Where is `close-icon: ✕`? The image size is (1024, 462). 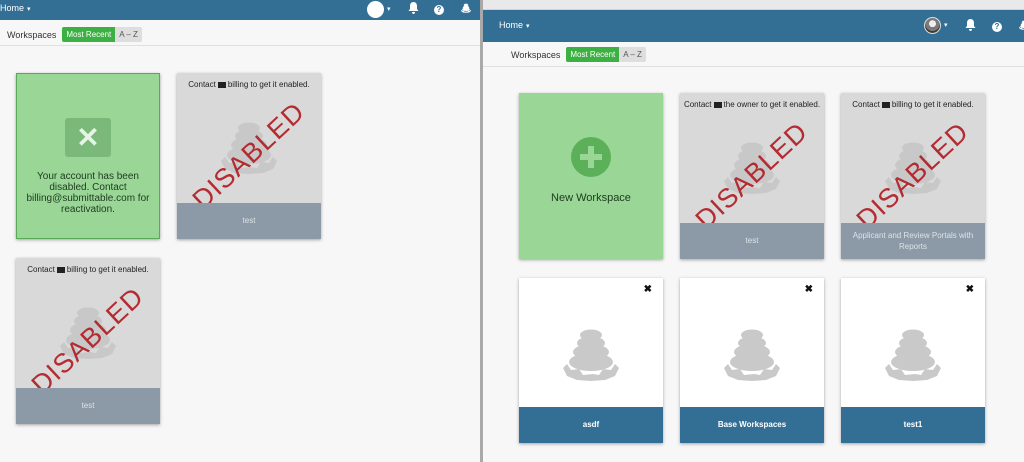 close-icon: ✕ is located at coordinates (88, 137).